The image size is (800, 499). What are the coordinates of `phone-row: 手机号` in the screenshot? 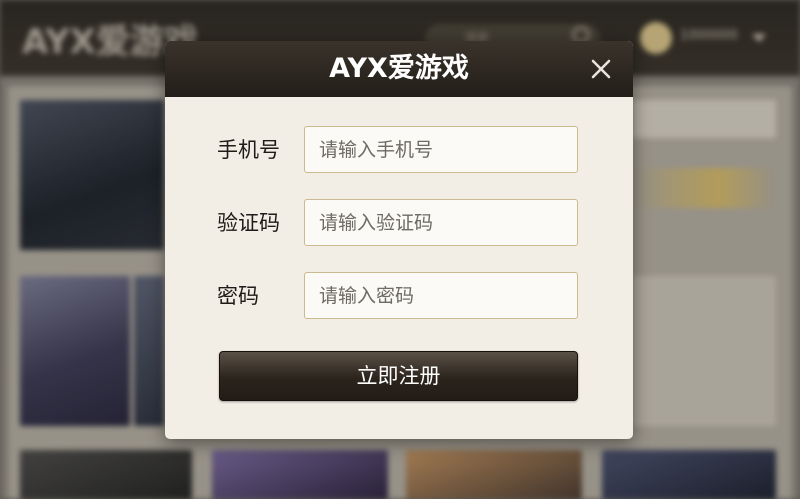 It's located at (399, 150).